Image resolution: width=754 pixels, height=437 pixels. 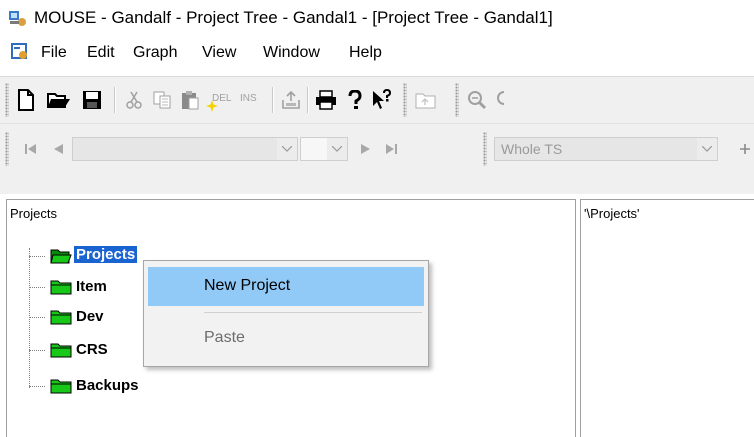 What do you see at coordinates (606, 149) in the screenshot?
I see `time-range-select: Whole TS` at bounding box center [606, 149].